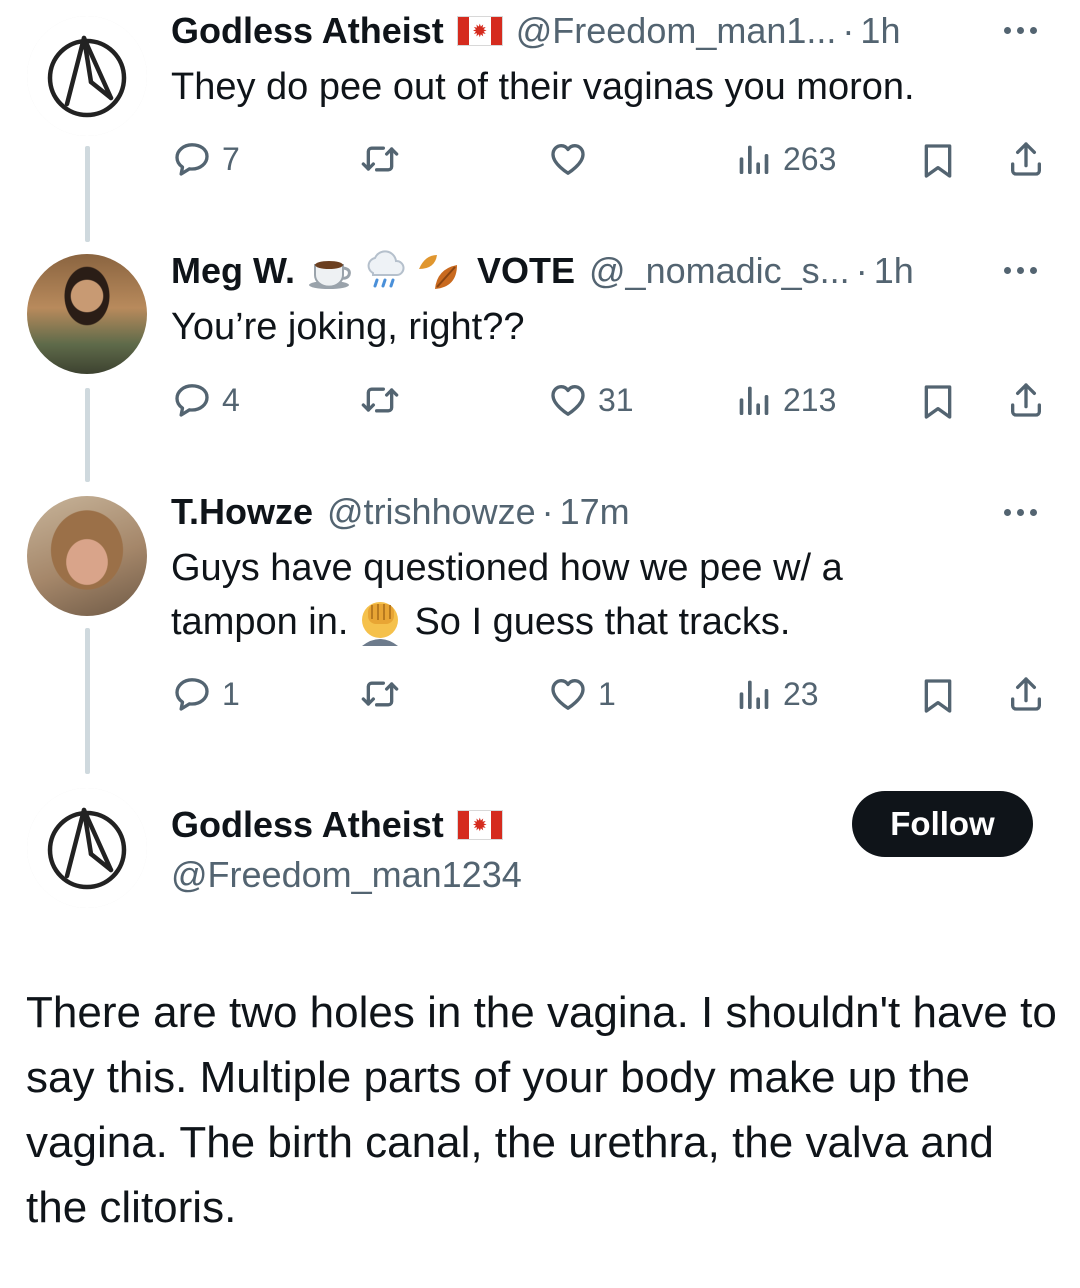 The width and height of the screenshot is (1080, 1288). I want to click on reply-text: You’re joking, right??, so click(348, 327).